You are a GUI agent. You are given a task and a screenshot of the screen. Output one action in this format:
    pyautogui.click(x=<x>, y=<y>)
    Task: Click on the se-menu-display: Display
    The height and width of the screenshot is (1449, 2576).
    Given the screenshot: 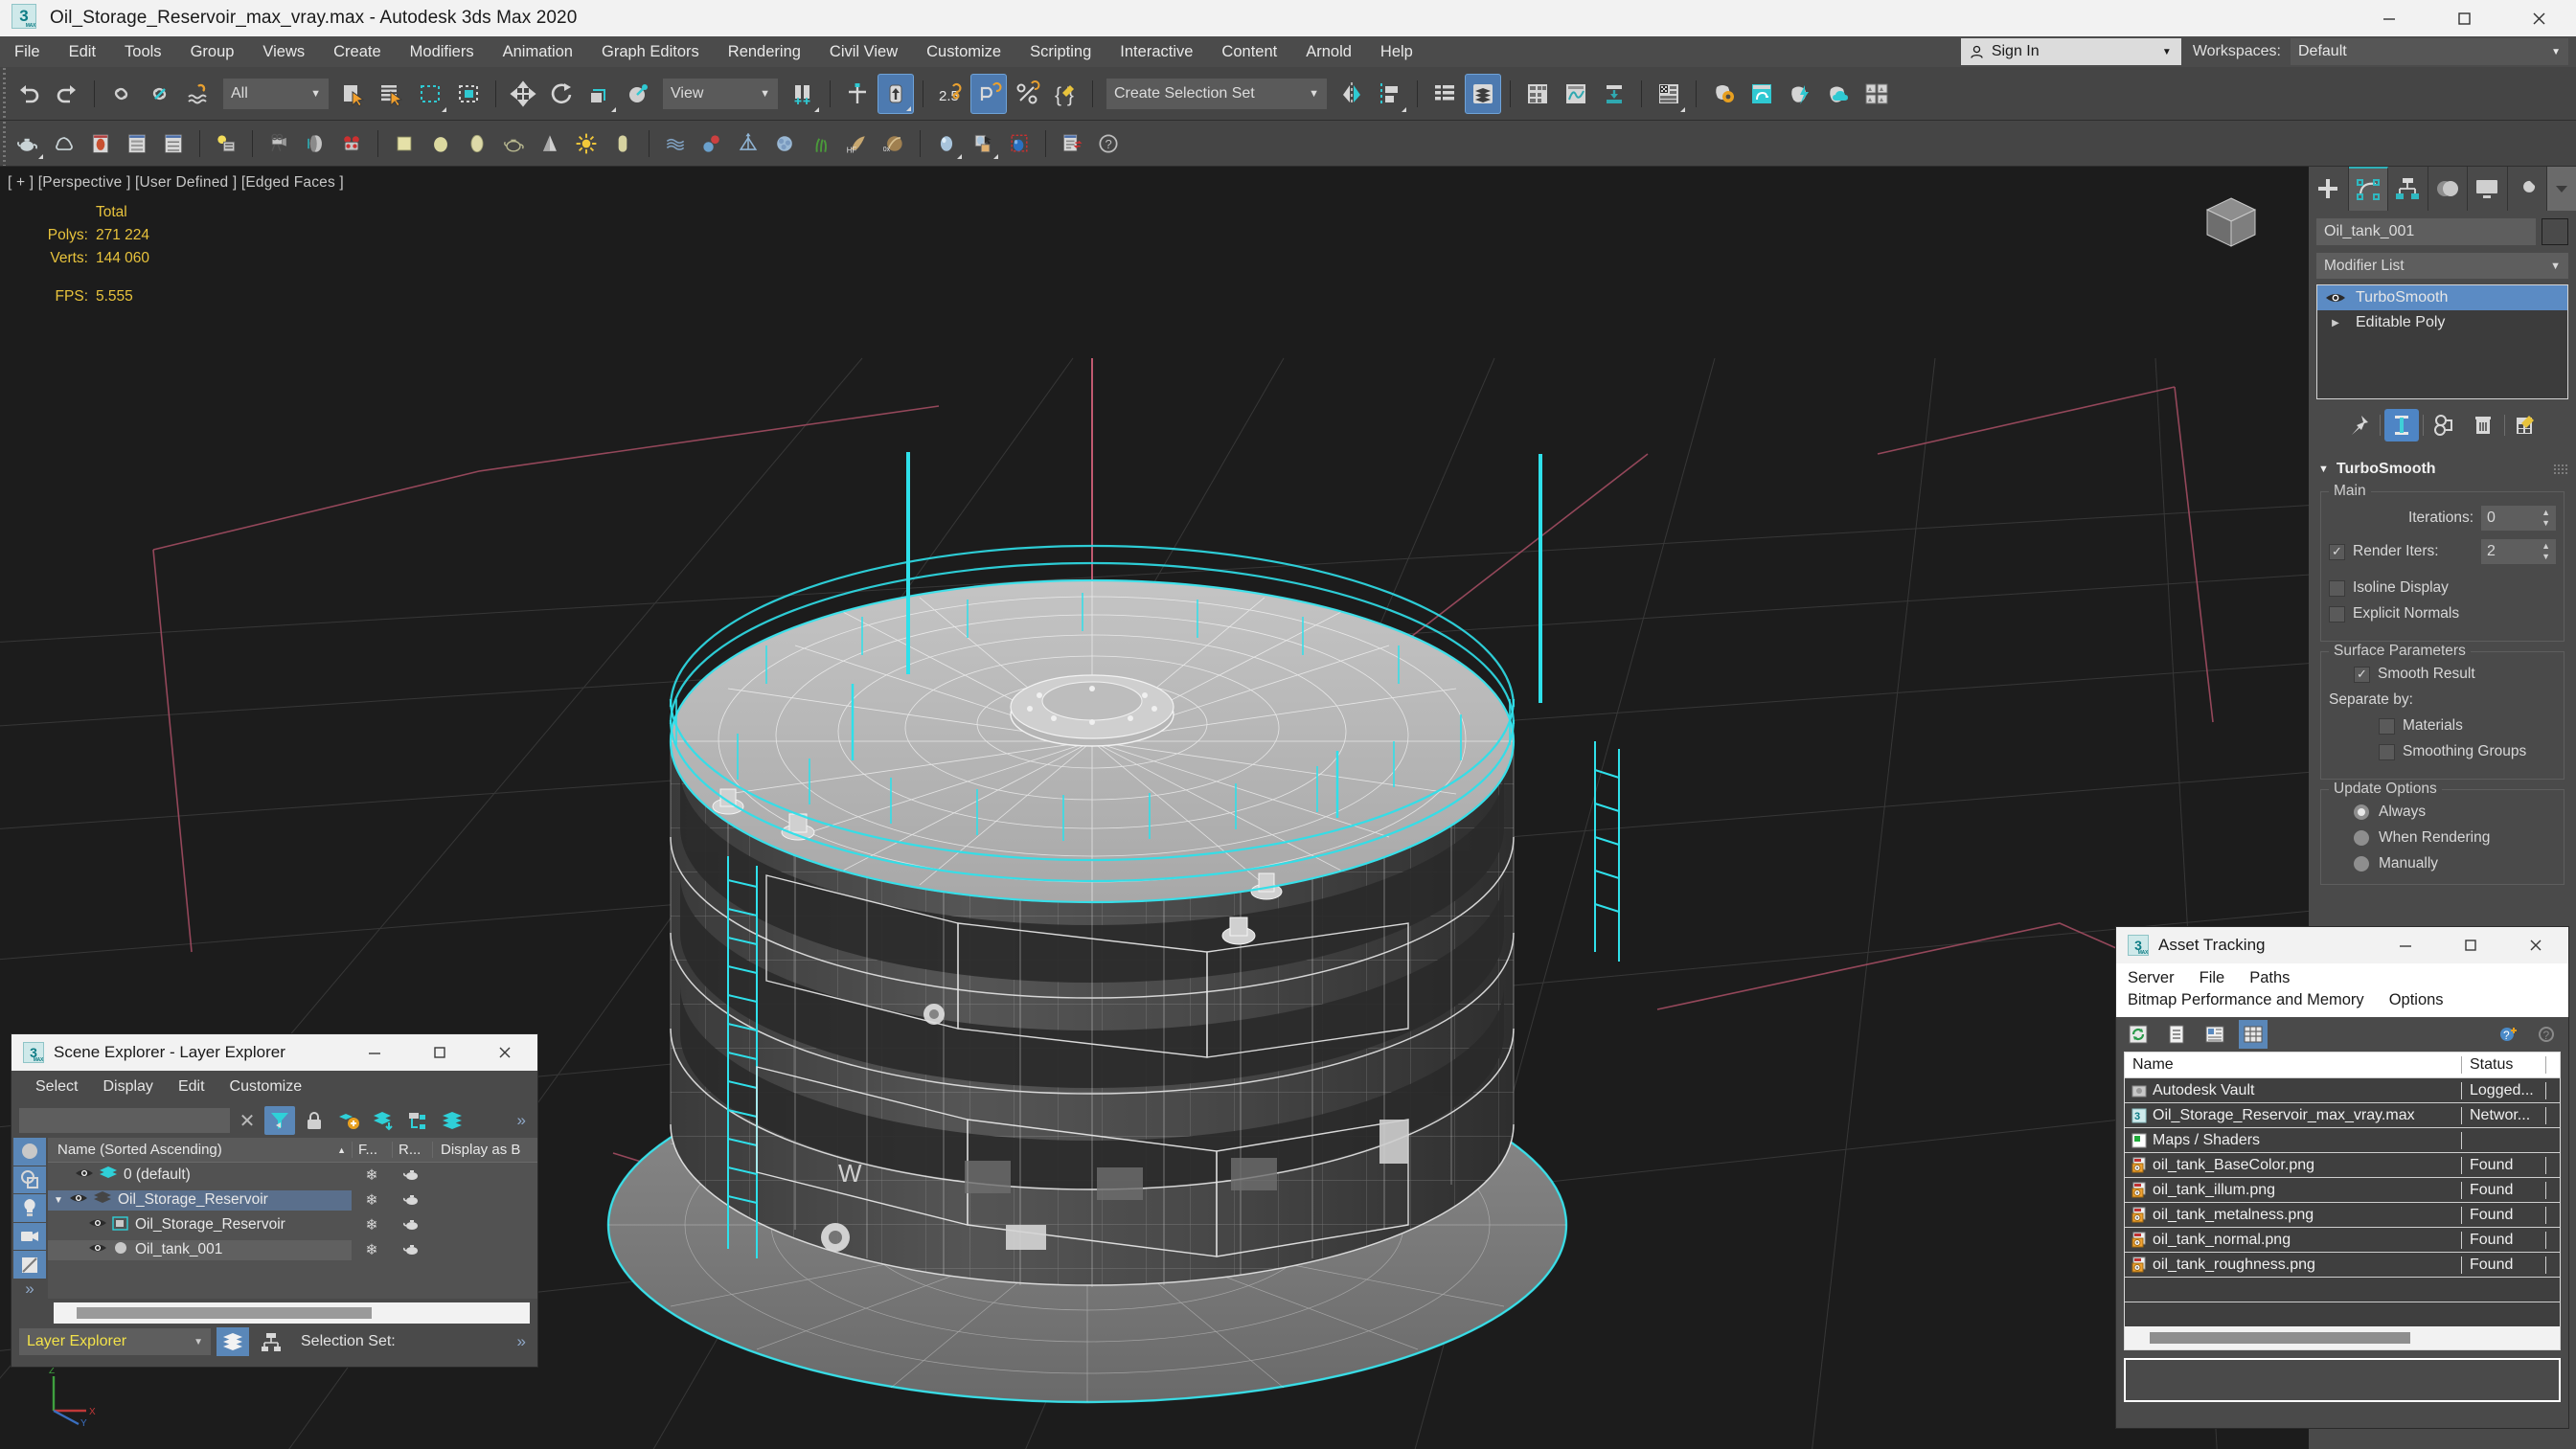 What is the action you would take?
    pyautogui.click(x=127, y=1087)
    